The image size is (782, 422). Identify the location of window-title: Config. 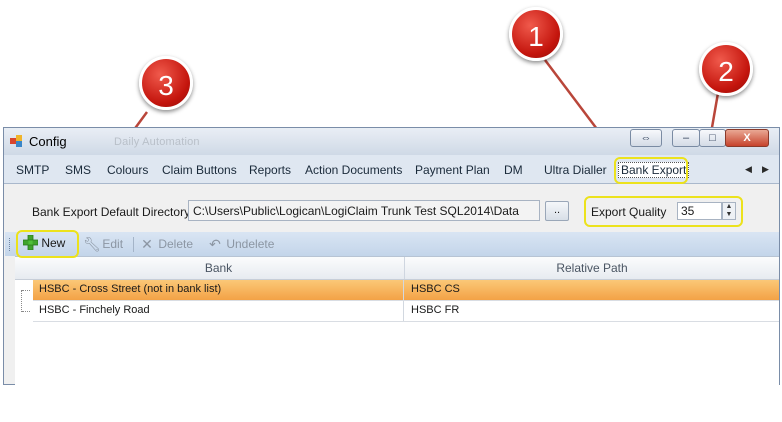
(48, 141).